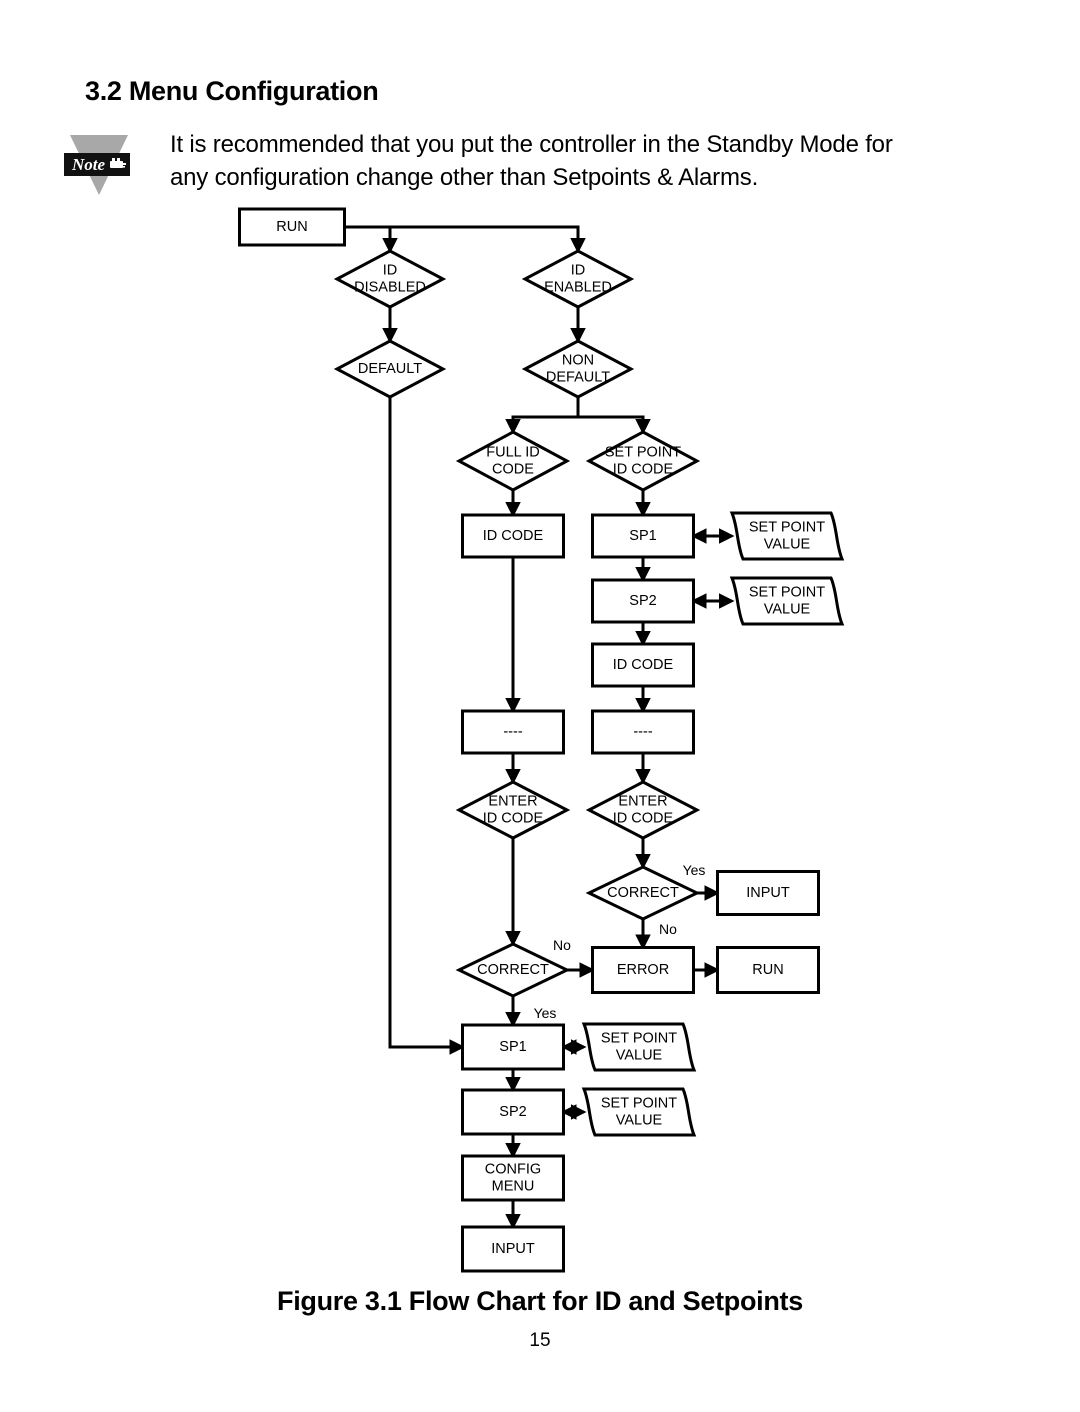 This screenshot has width=1080, height=1412. I want to click on flow-node-id-code-left: ID CODE, so click(513, 536).